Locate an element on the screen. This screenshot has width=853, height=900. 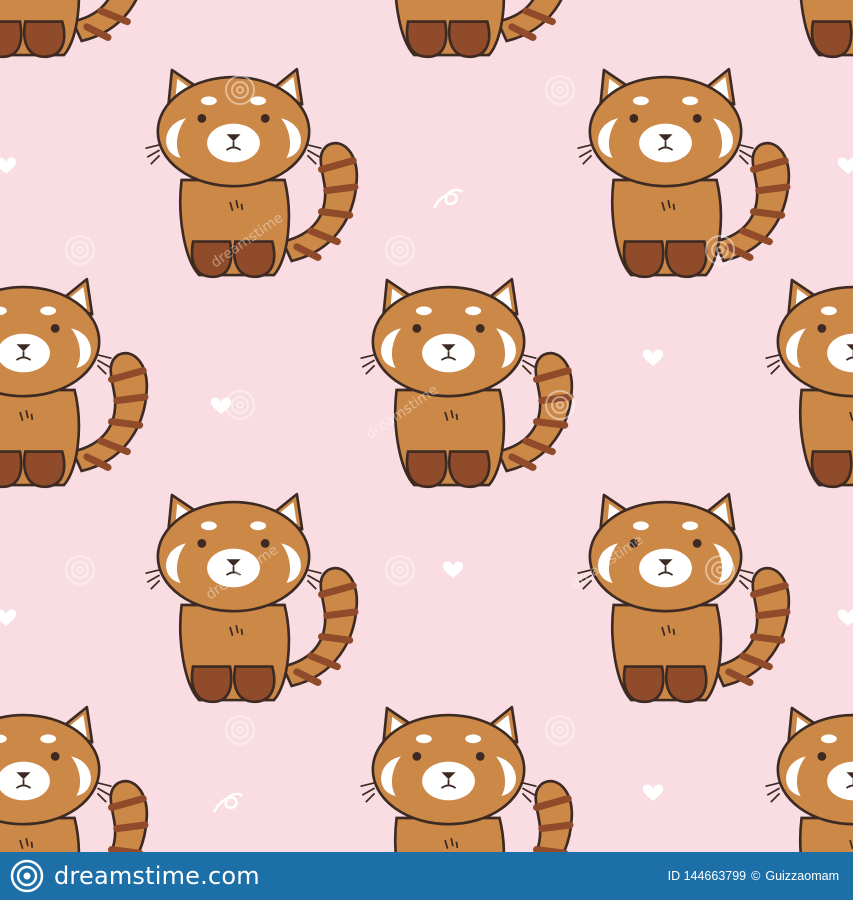
dreamstime-logo-icon is located at coordinates (27, 876).